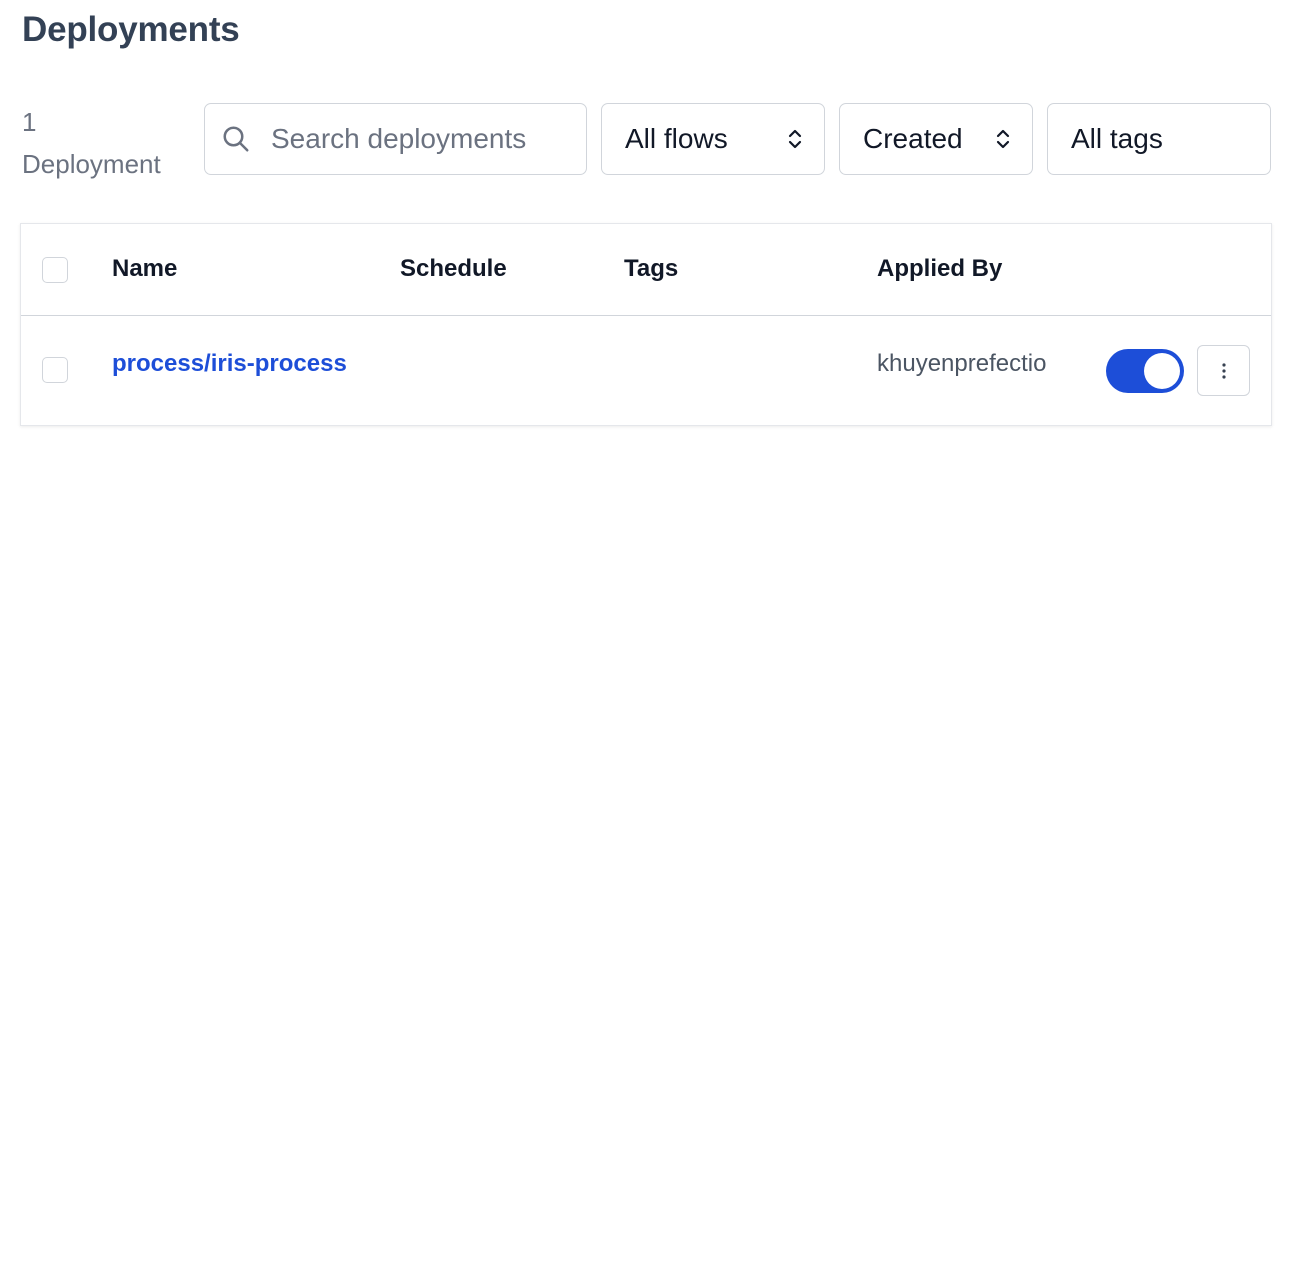 This screenshot has height=1284, width=1292. I want to click on column-header-schedule: Schedule, so click(453, 269).